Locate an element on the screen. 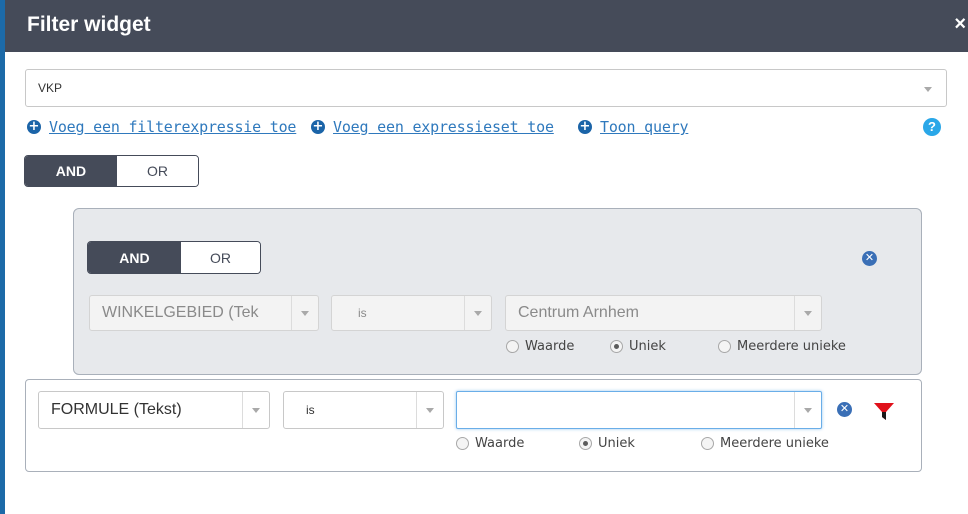  top-and-or-toggle: AND OR is located at coordinates (111, 171).